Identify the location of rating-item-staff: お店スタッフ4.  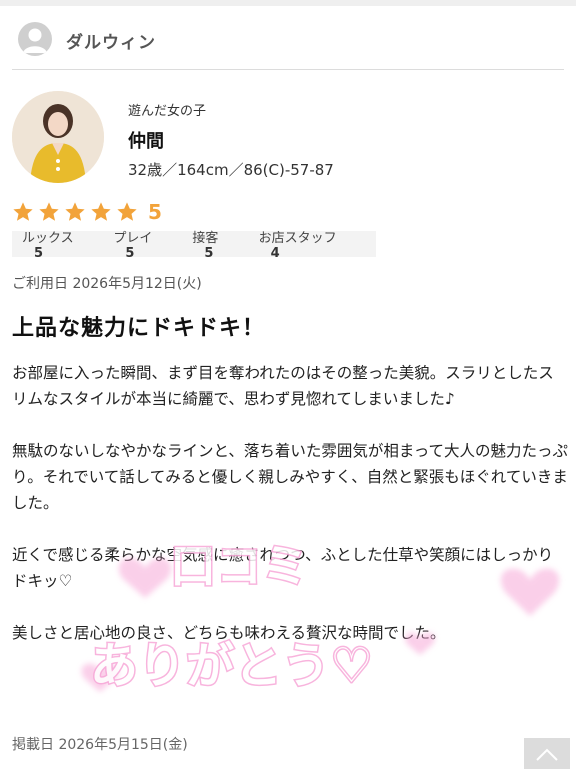
(297, 246).